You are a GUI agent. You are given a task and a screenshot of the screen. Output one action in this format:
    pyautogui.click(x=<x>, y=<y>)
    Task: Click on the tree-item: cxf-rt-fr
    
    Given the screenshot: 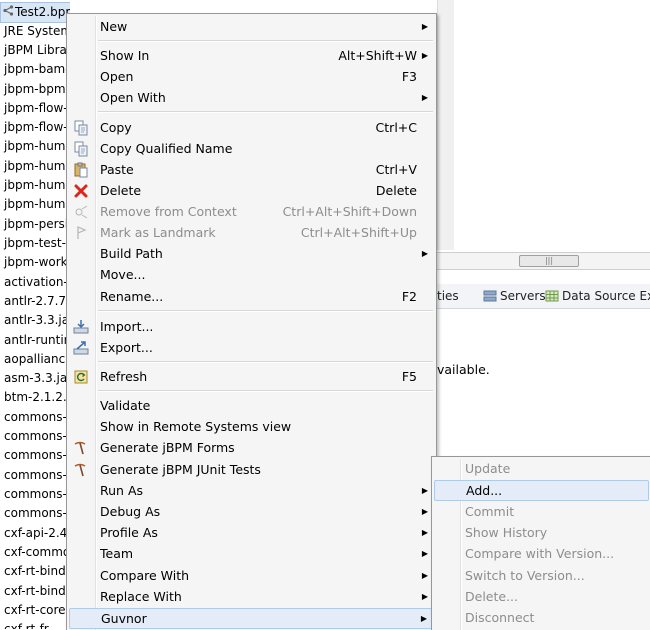 What is the action you would take?
    pyautogui.click(x=26, y=624)
    